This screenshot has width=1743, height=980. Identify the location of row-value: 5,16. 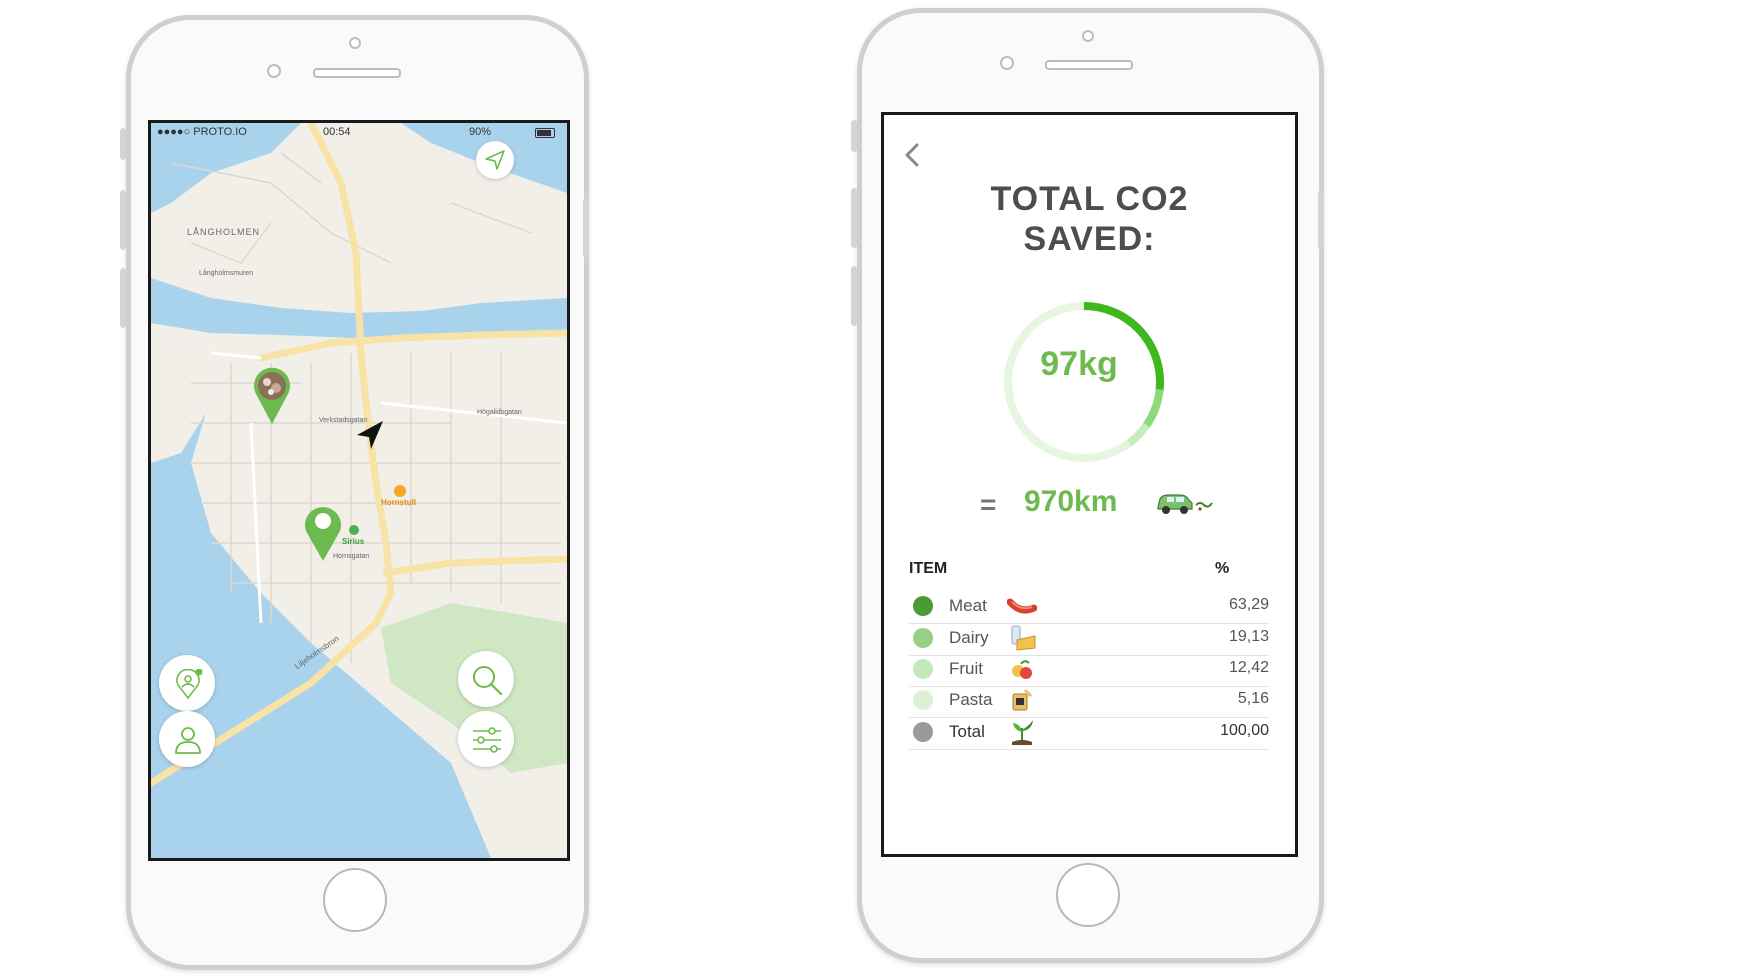
(1253, 698).